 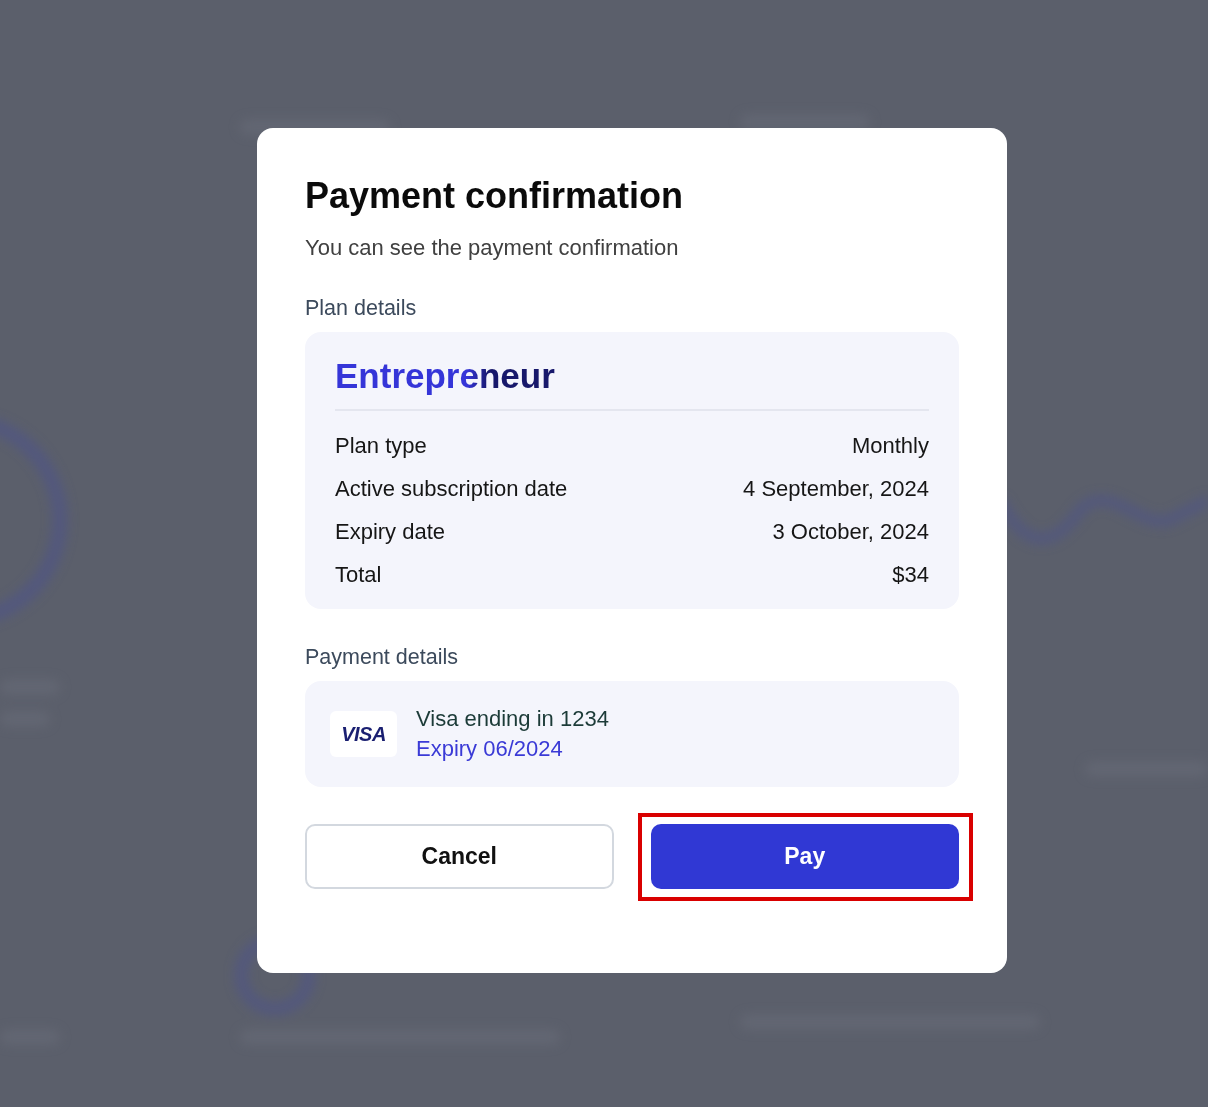 What do you see at coordinates (459, 856) in the screenshot?
I see `cancel-button: Cancel` at bounding box center [459, 856].